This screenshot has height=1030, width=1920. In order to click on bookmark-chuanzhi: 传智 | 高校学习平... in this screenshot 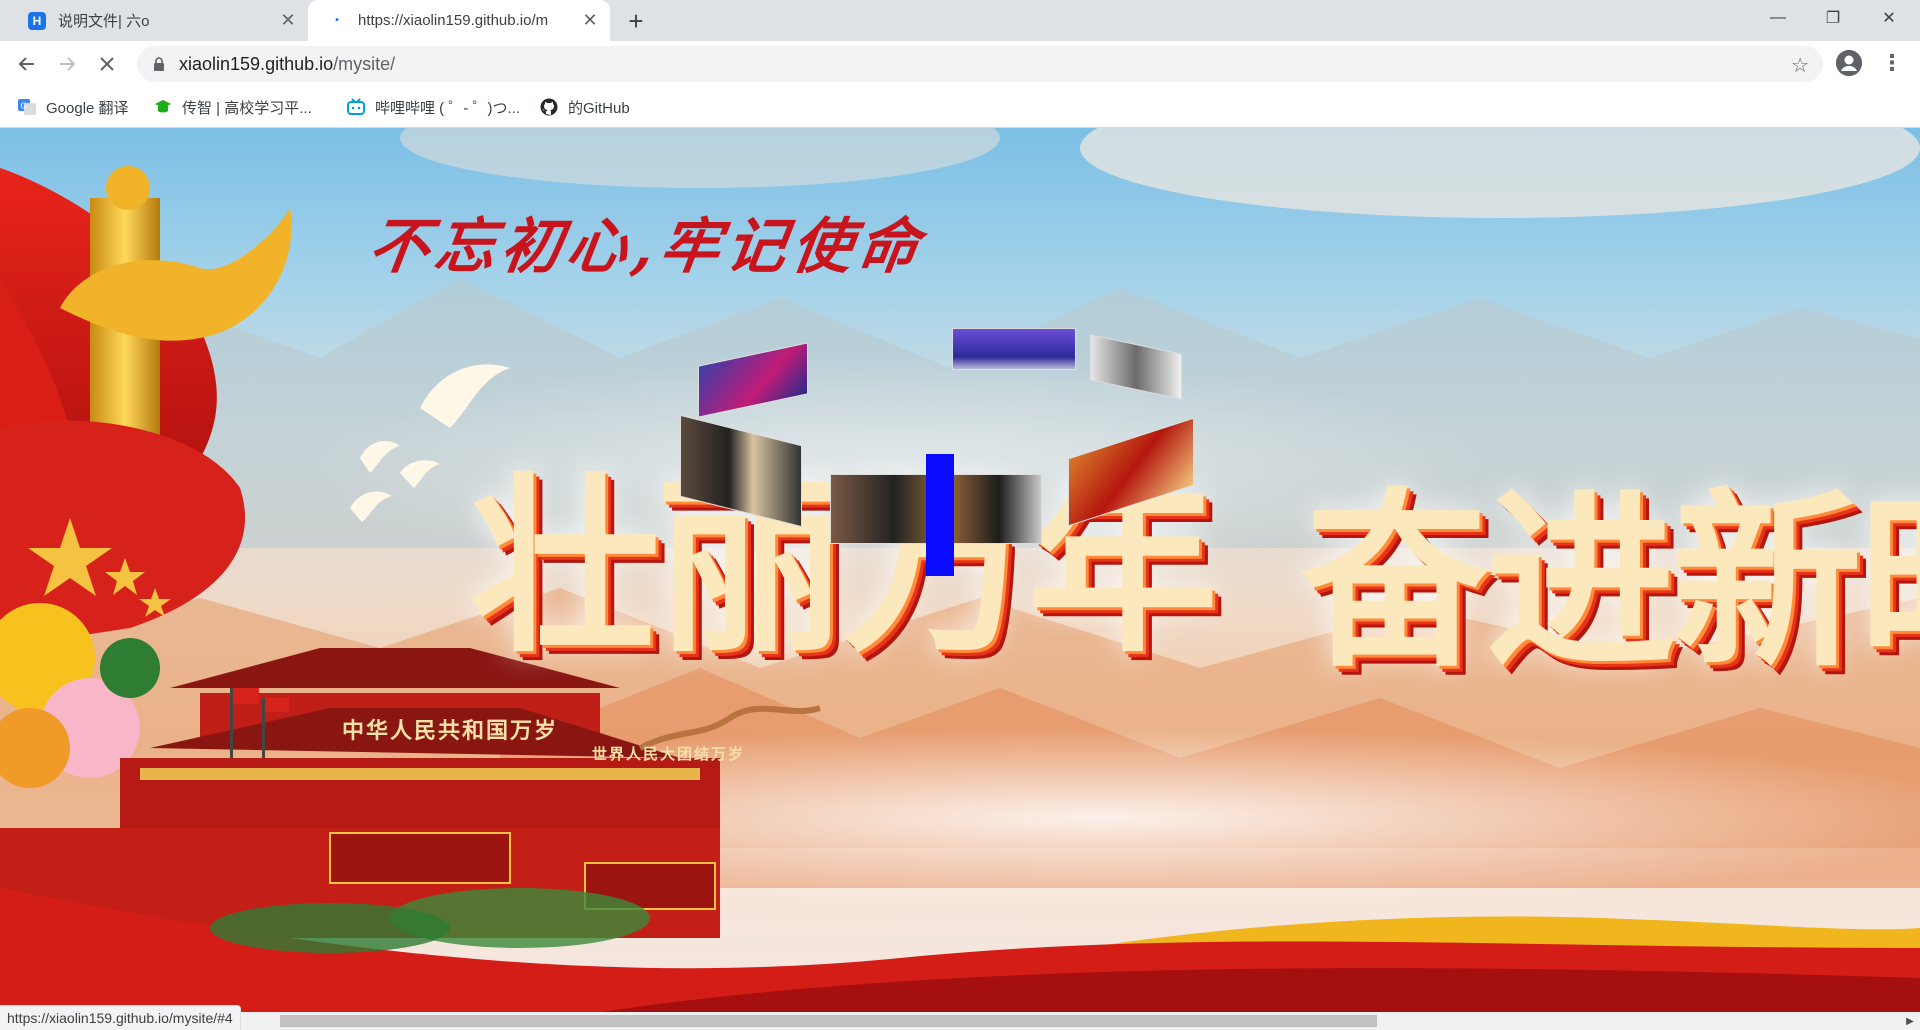, I will do `click(233, 107)`.